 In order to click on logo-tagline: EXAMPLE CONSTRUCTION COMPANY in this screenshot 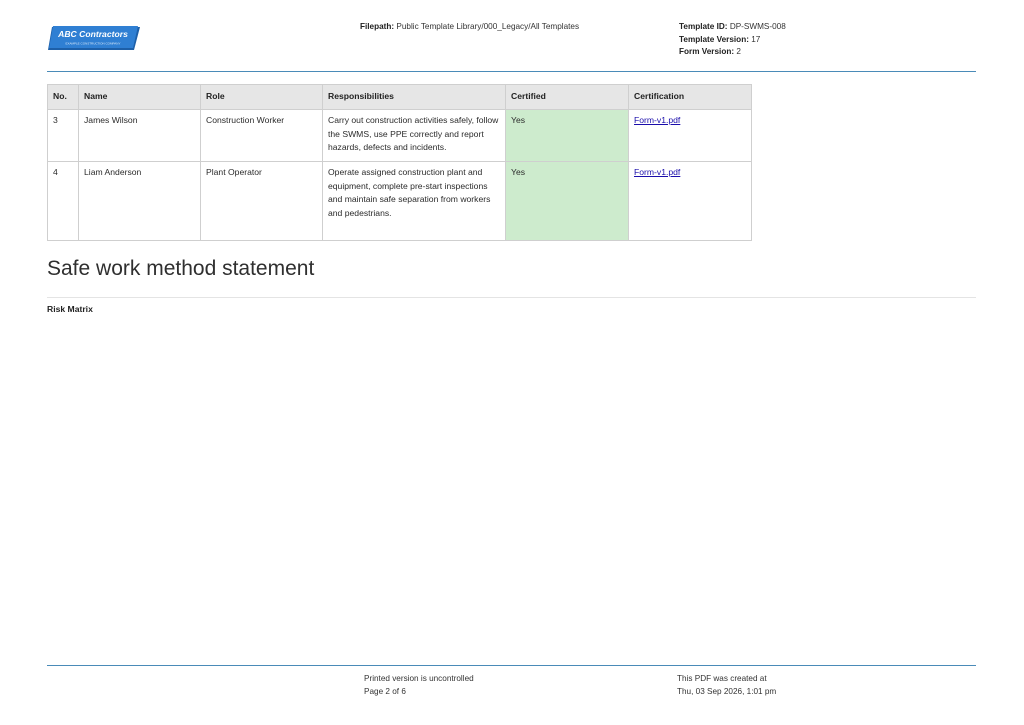, I will do `click(93, 44)`.